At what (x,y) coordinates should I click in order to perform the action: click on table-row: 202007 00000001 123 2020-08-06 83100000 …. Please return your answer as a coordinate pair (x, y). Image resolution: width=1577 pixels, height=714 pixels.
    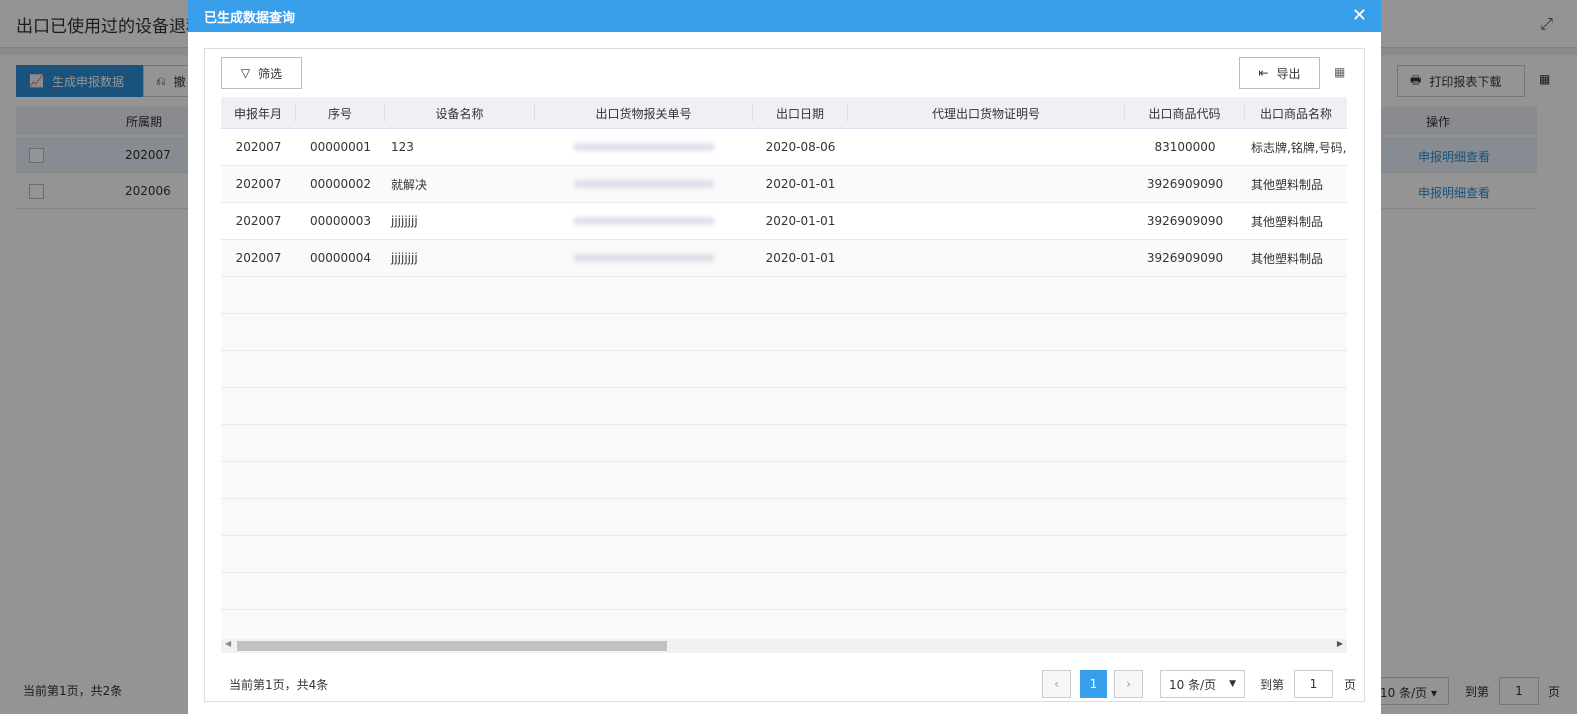
    Looking at the image, I should click on (784, 147).